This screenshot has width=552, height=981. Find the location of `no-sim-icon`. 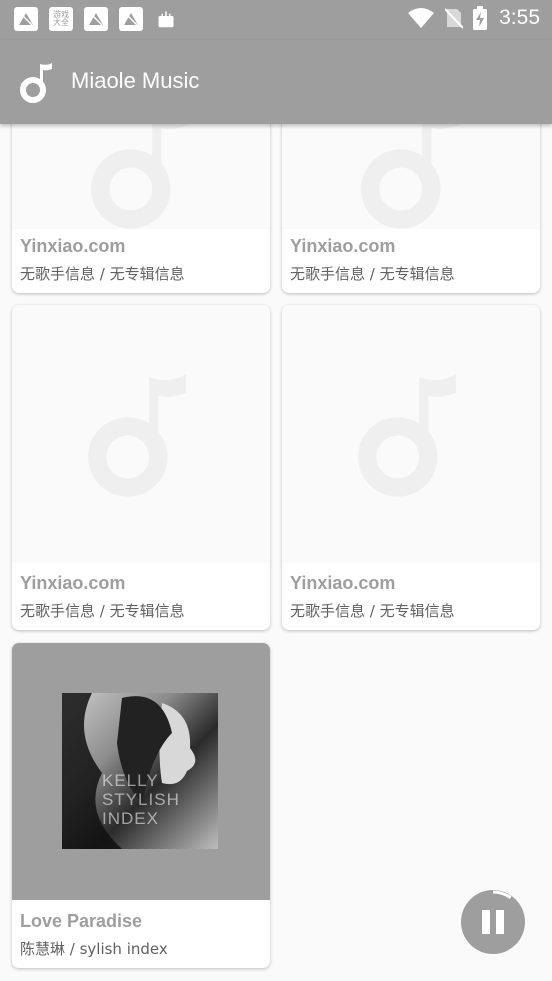

no-sim-icon is located at coordinates (454, 18).